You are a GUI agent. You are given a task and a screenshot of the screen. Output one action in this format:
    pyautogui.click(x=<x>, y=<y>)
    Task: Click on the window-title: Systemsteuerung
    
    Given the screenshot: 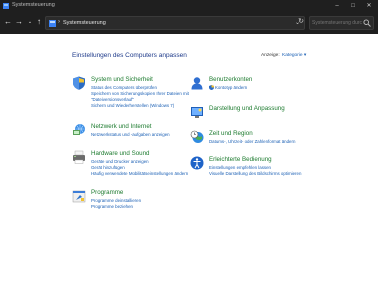 What is the action you would take?
    pyautogui.click(x=33, y=5)
    